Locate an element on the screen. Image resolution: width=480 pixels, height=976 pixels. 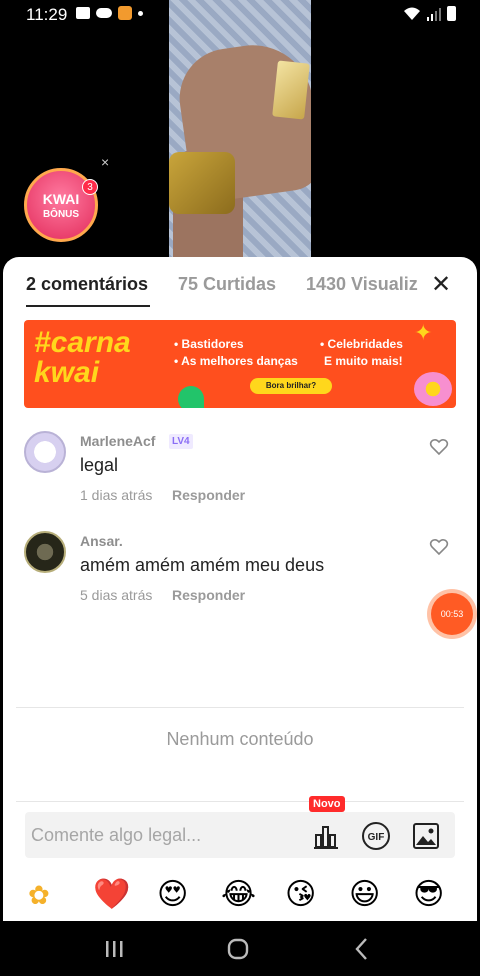
close-icon: ✕ is located at coordinates (441, 284).